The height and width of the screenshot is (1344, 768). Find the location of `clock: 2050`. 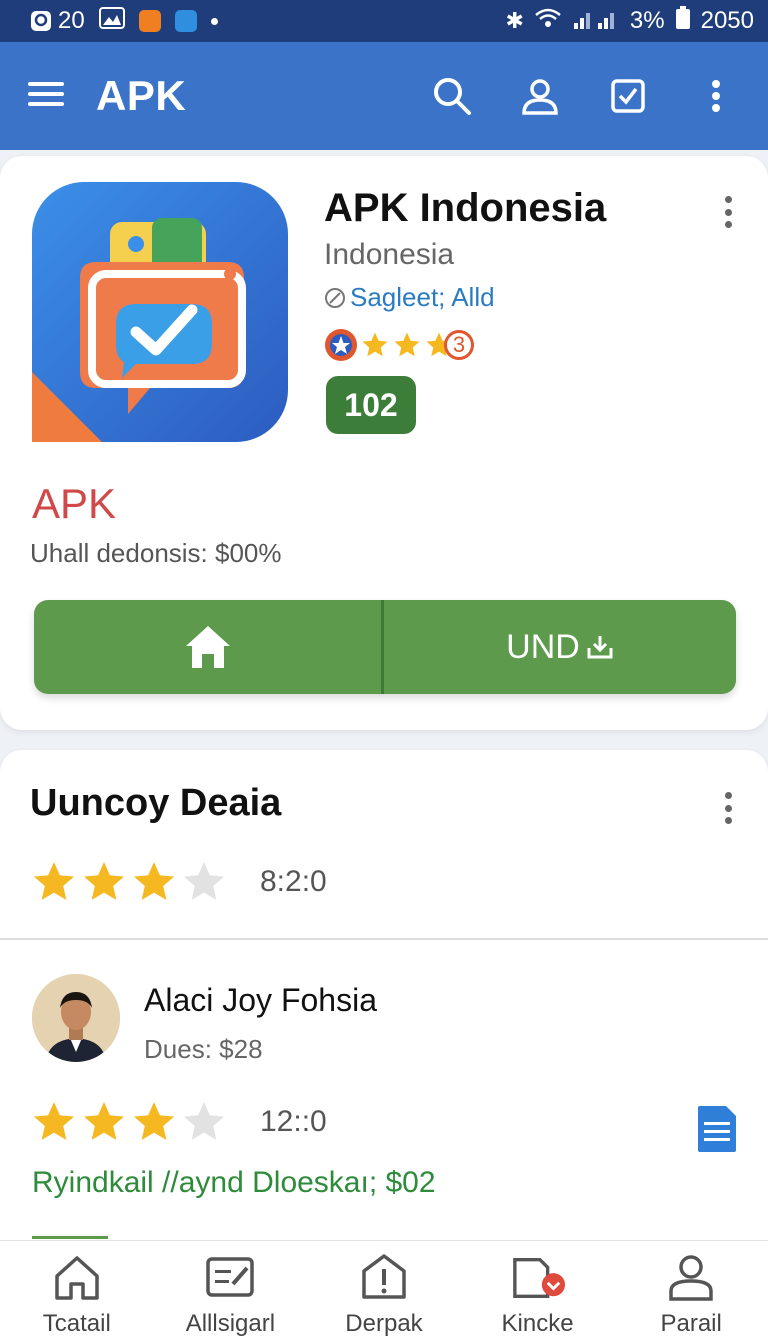

clock: 2050 is located at coordinates (727, 20).